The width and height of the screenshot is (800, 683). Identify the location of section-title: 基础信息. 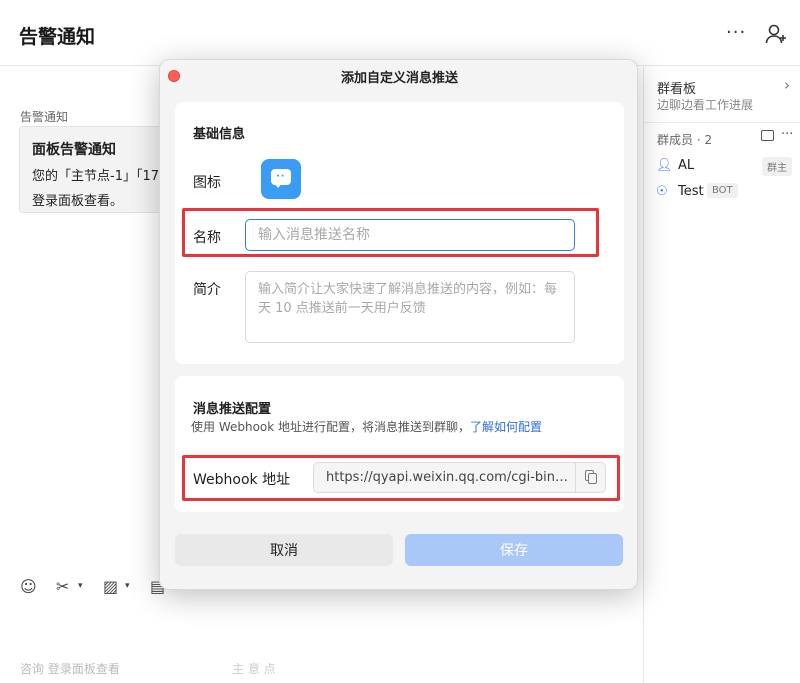
(219, 134).